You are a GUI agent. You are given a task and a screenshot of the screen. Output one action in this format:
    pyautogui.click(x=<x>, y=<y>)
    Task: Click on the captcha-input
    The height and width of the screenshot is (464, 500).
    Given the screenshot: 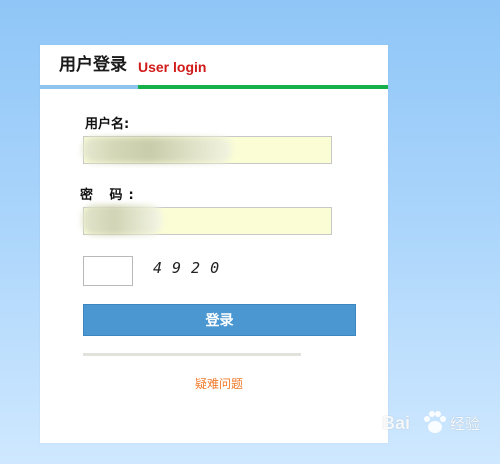 What is the action you would take?
    pyautogui.click(x=108, y=271)
    